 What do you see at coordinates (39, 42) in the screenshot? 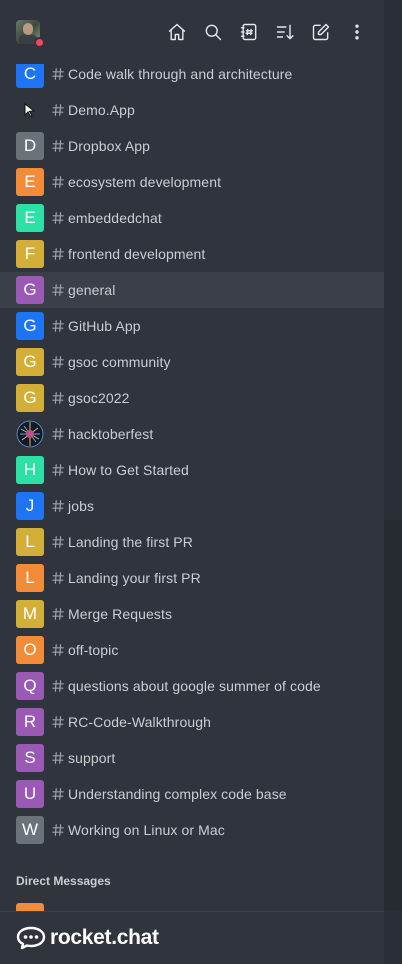
I see `status-busy-icon` at bounding box center [39, 42].